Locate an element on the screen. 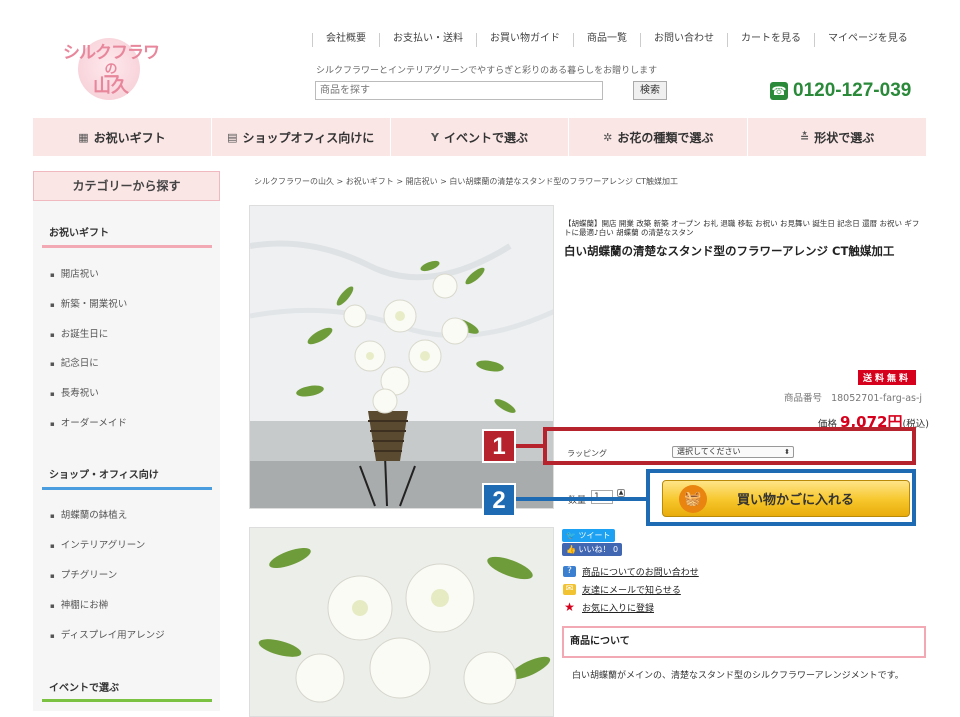  topnav-guide: お買い物ガイド is located at coordinates (524, 40).